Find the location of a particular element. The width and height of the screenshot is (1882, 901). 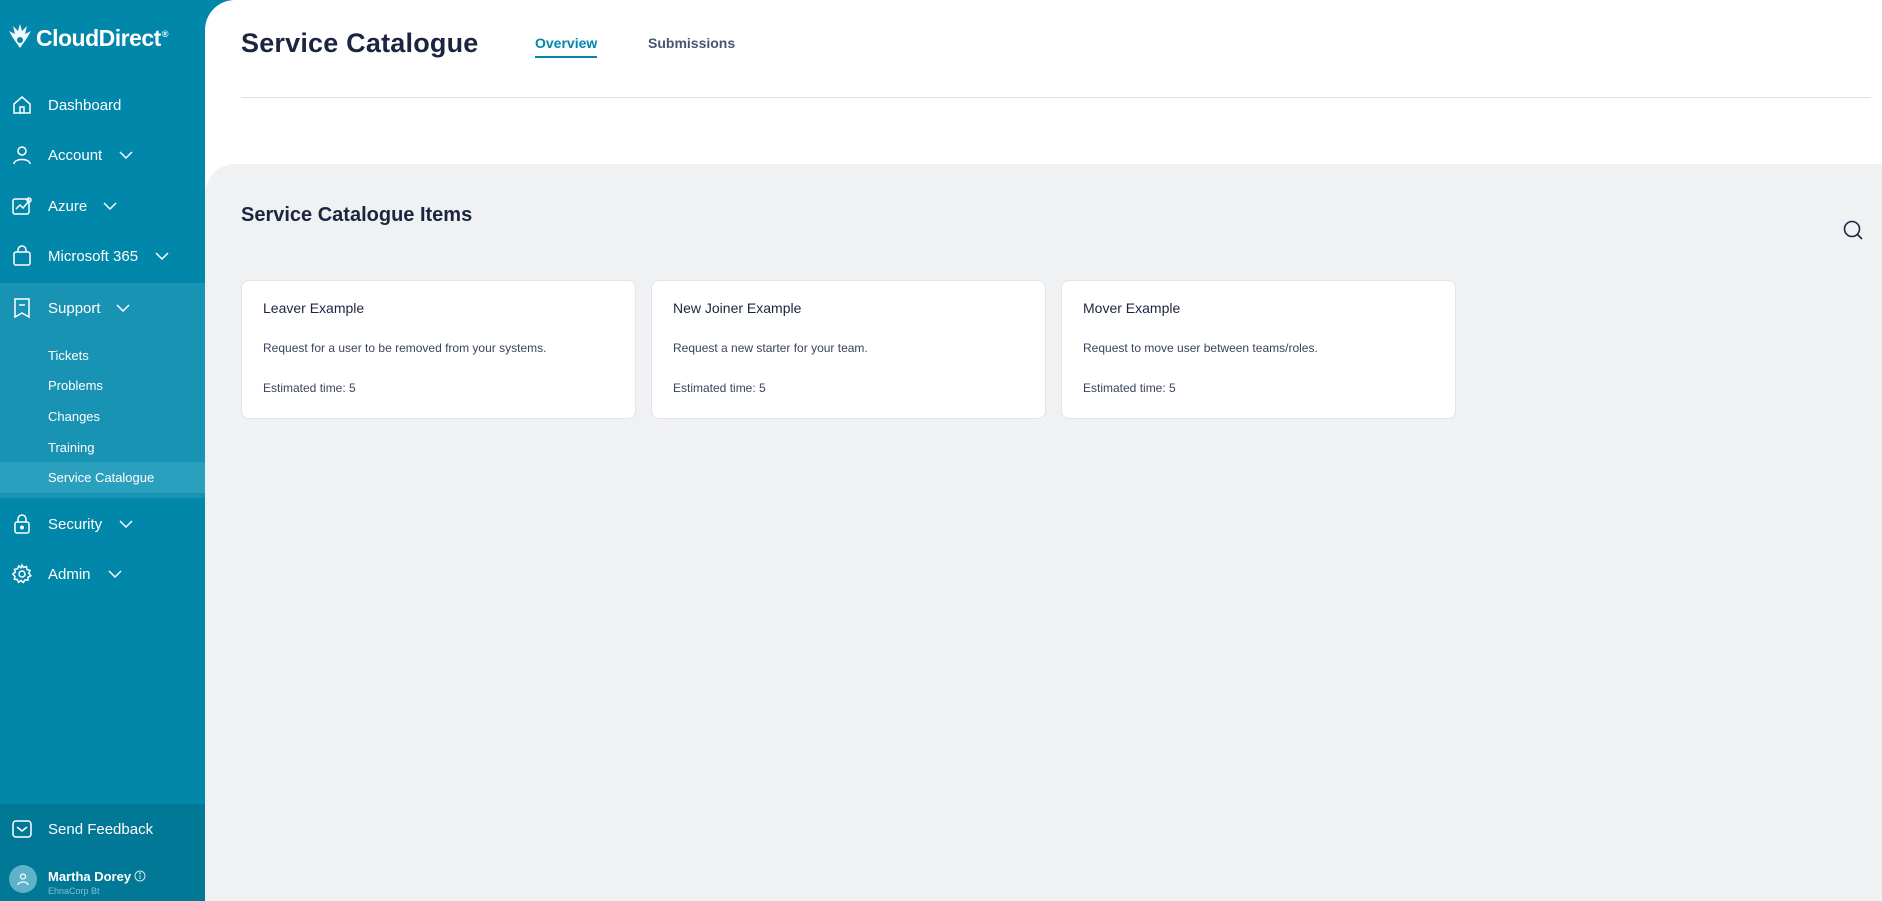

bag-icon is located at coordinates (22, 256).